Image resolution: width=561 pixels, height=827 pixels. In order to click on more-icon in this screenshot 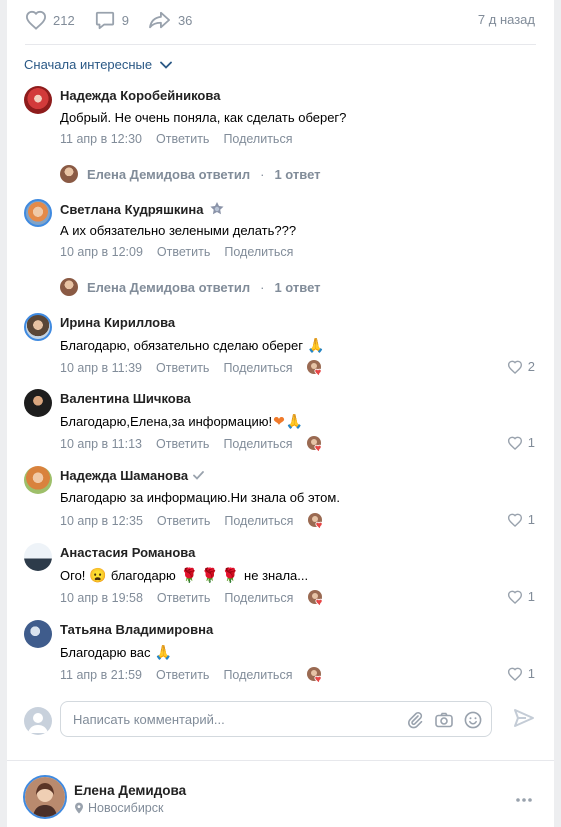, I will do `click(524, 799)`.